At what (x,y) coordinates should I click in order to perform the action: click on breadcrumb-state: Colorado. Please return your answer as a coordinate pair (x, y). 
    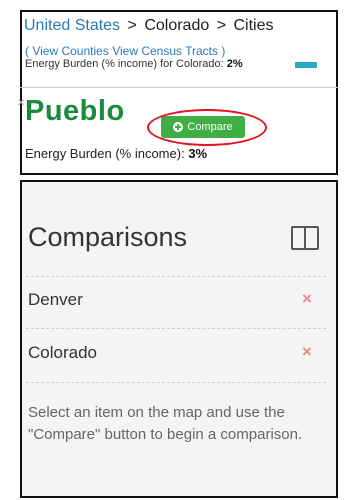
    Looking at the image, I should click on (176, 25).